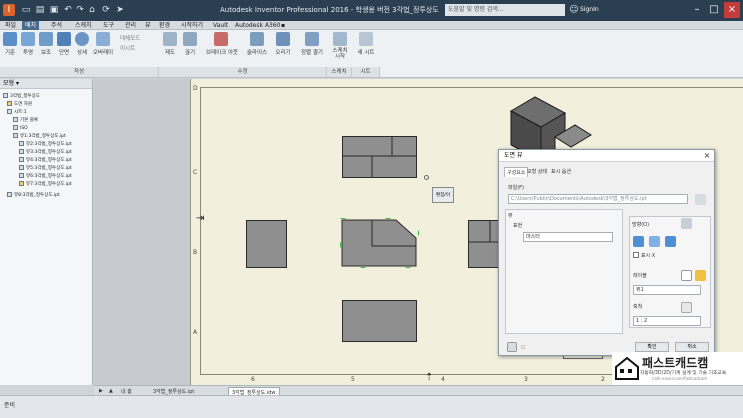 This screenshot has height=418, width=743. Describe the element at coordinates (220, 25) in the screenshot. I see `tab-vault: Vault` at that location.